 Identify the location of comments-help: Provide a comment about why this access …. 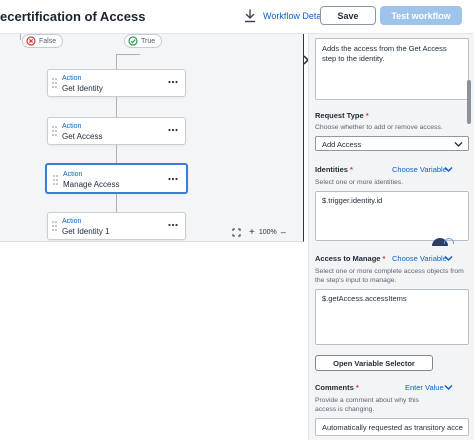
(367, 405).